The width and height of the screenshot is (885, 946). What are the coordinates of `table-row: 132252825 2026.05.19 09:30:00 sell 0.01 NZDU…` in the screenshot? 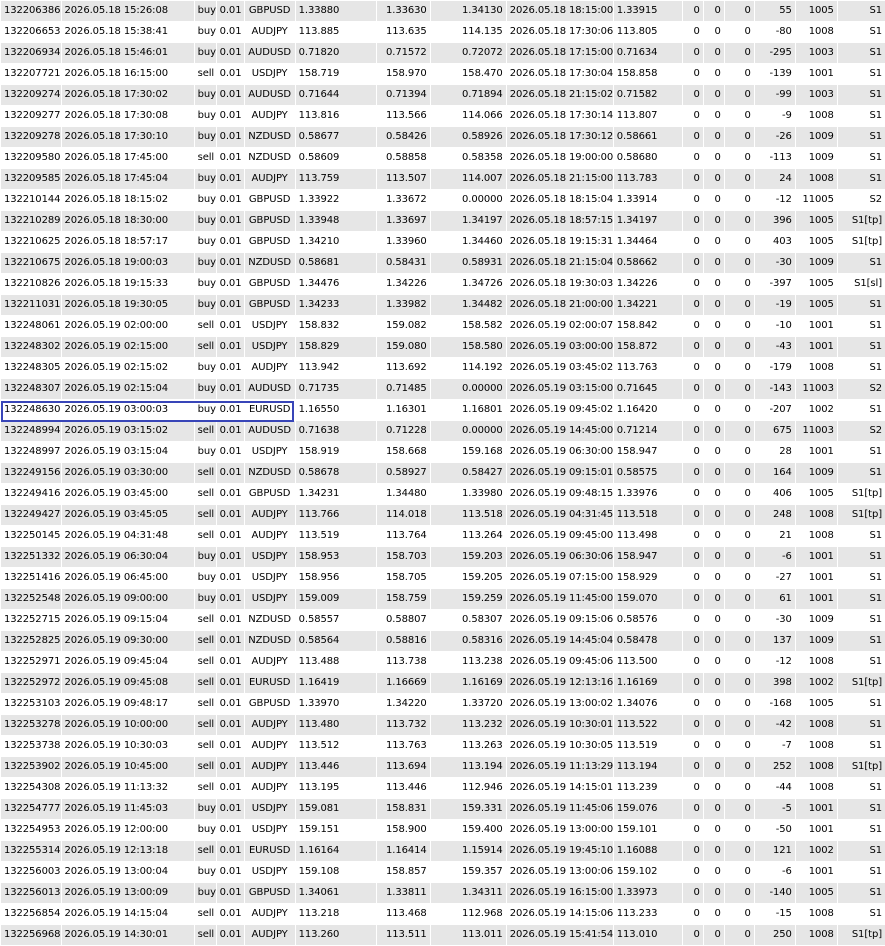 It's located at (443, 641).